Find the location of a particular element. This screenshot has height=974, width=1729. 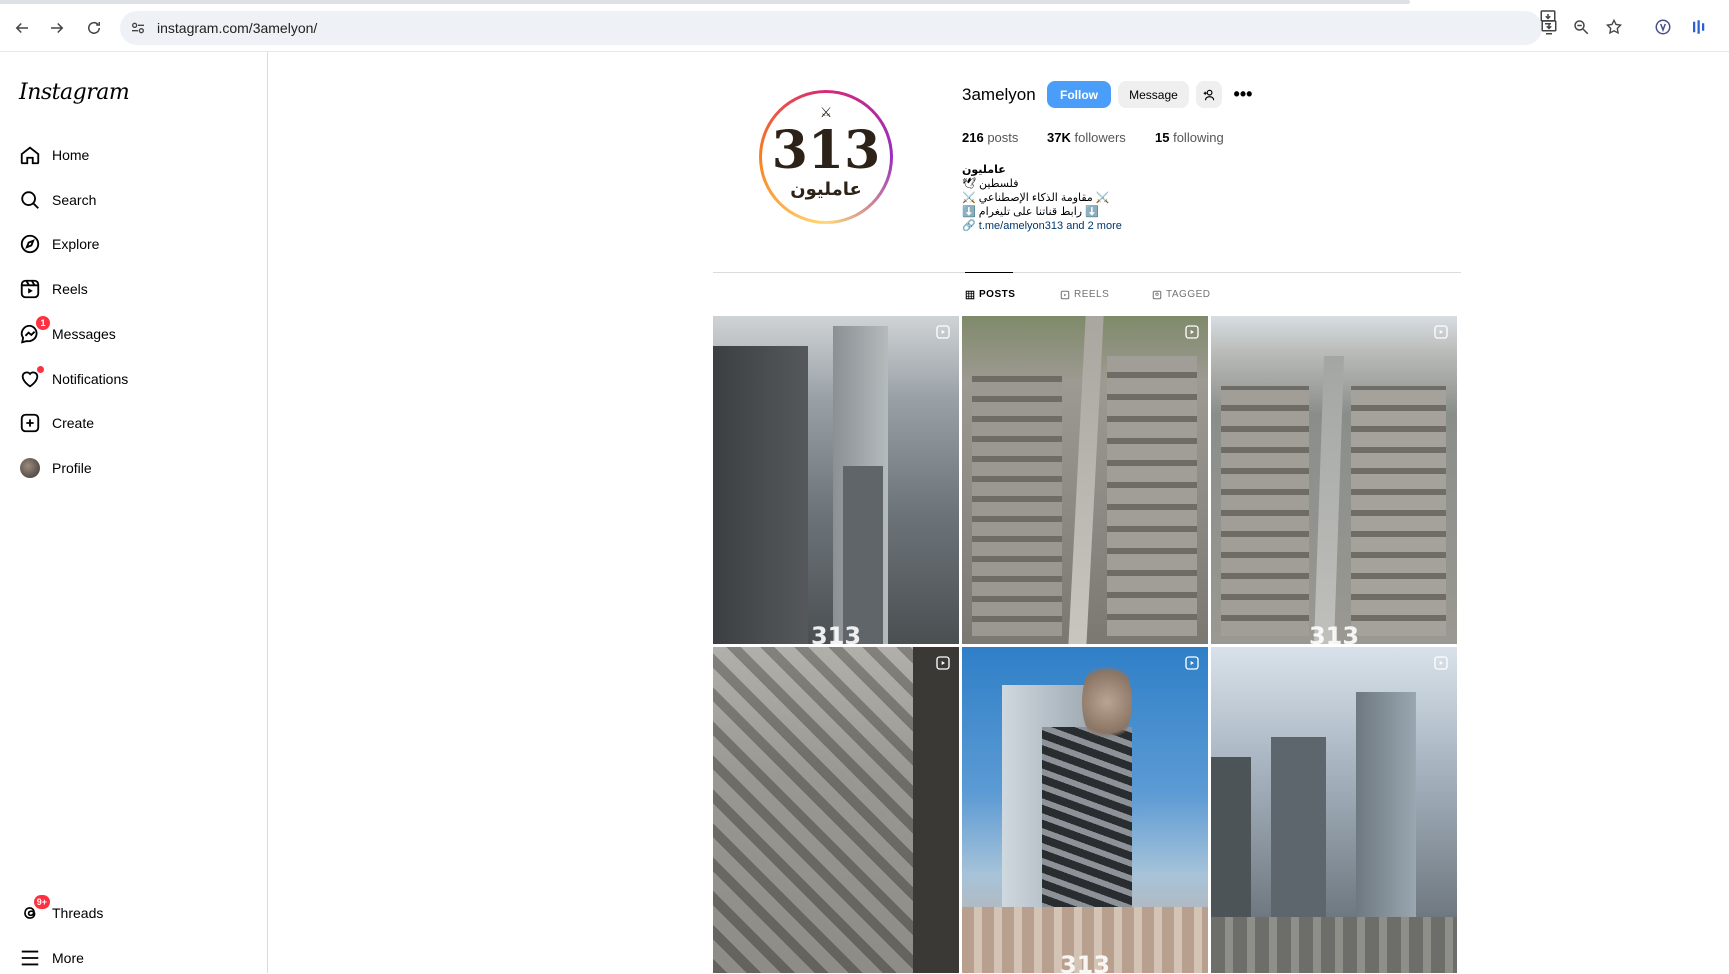

notification-dot is located at coordinates (40, 369).